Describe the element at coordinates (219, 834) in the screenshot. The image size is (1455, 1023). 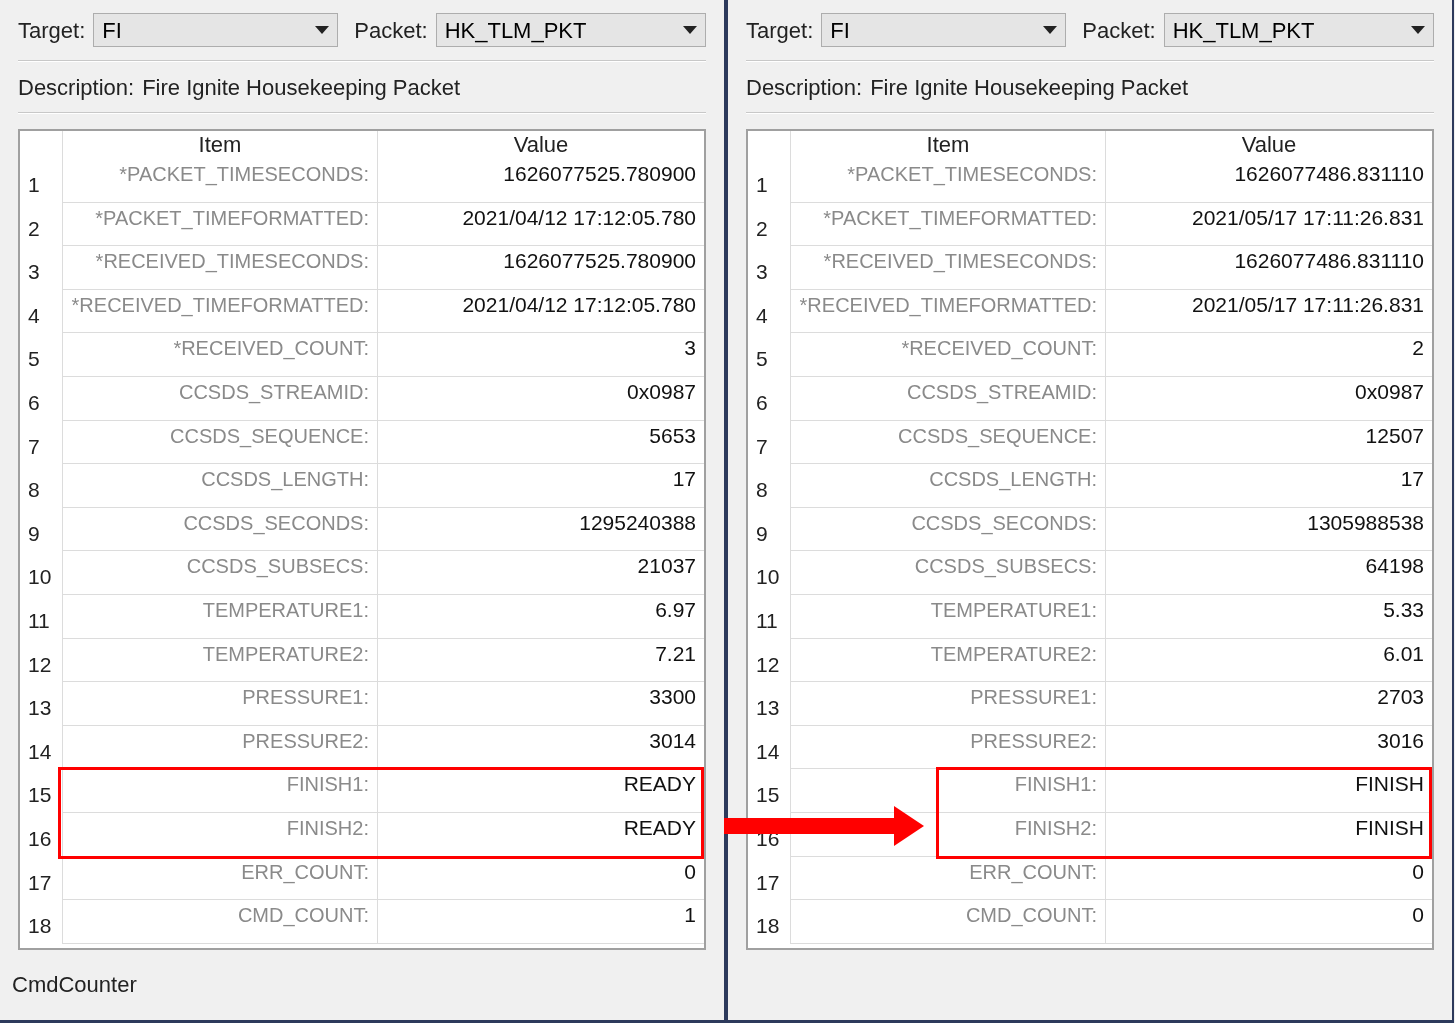
I see `item-cell: FINISH2:` at that location.